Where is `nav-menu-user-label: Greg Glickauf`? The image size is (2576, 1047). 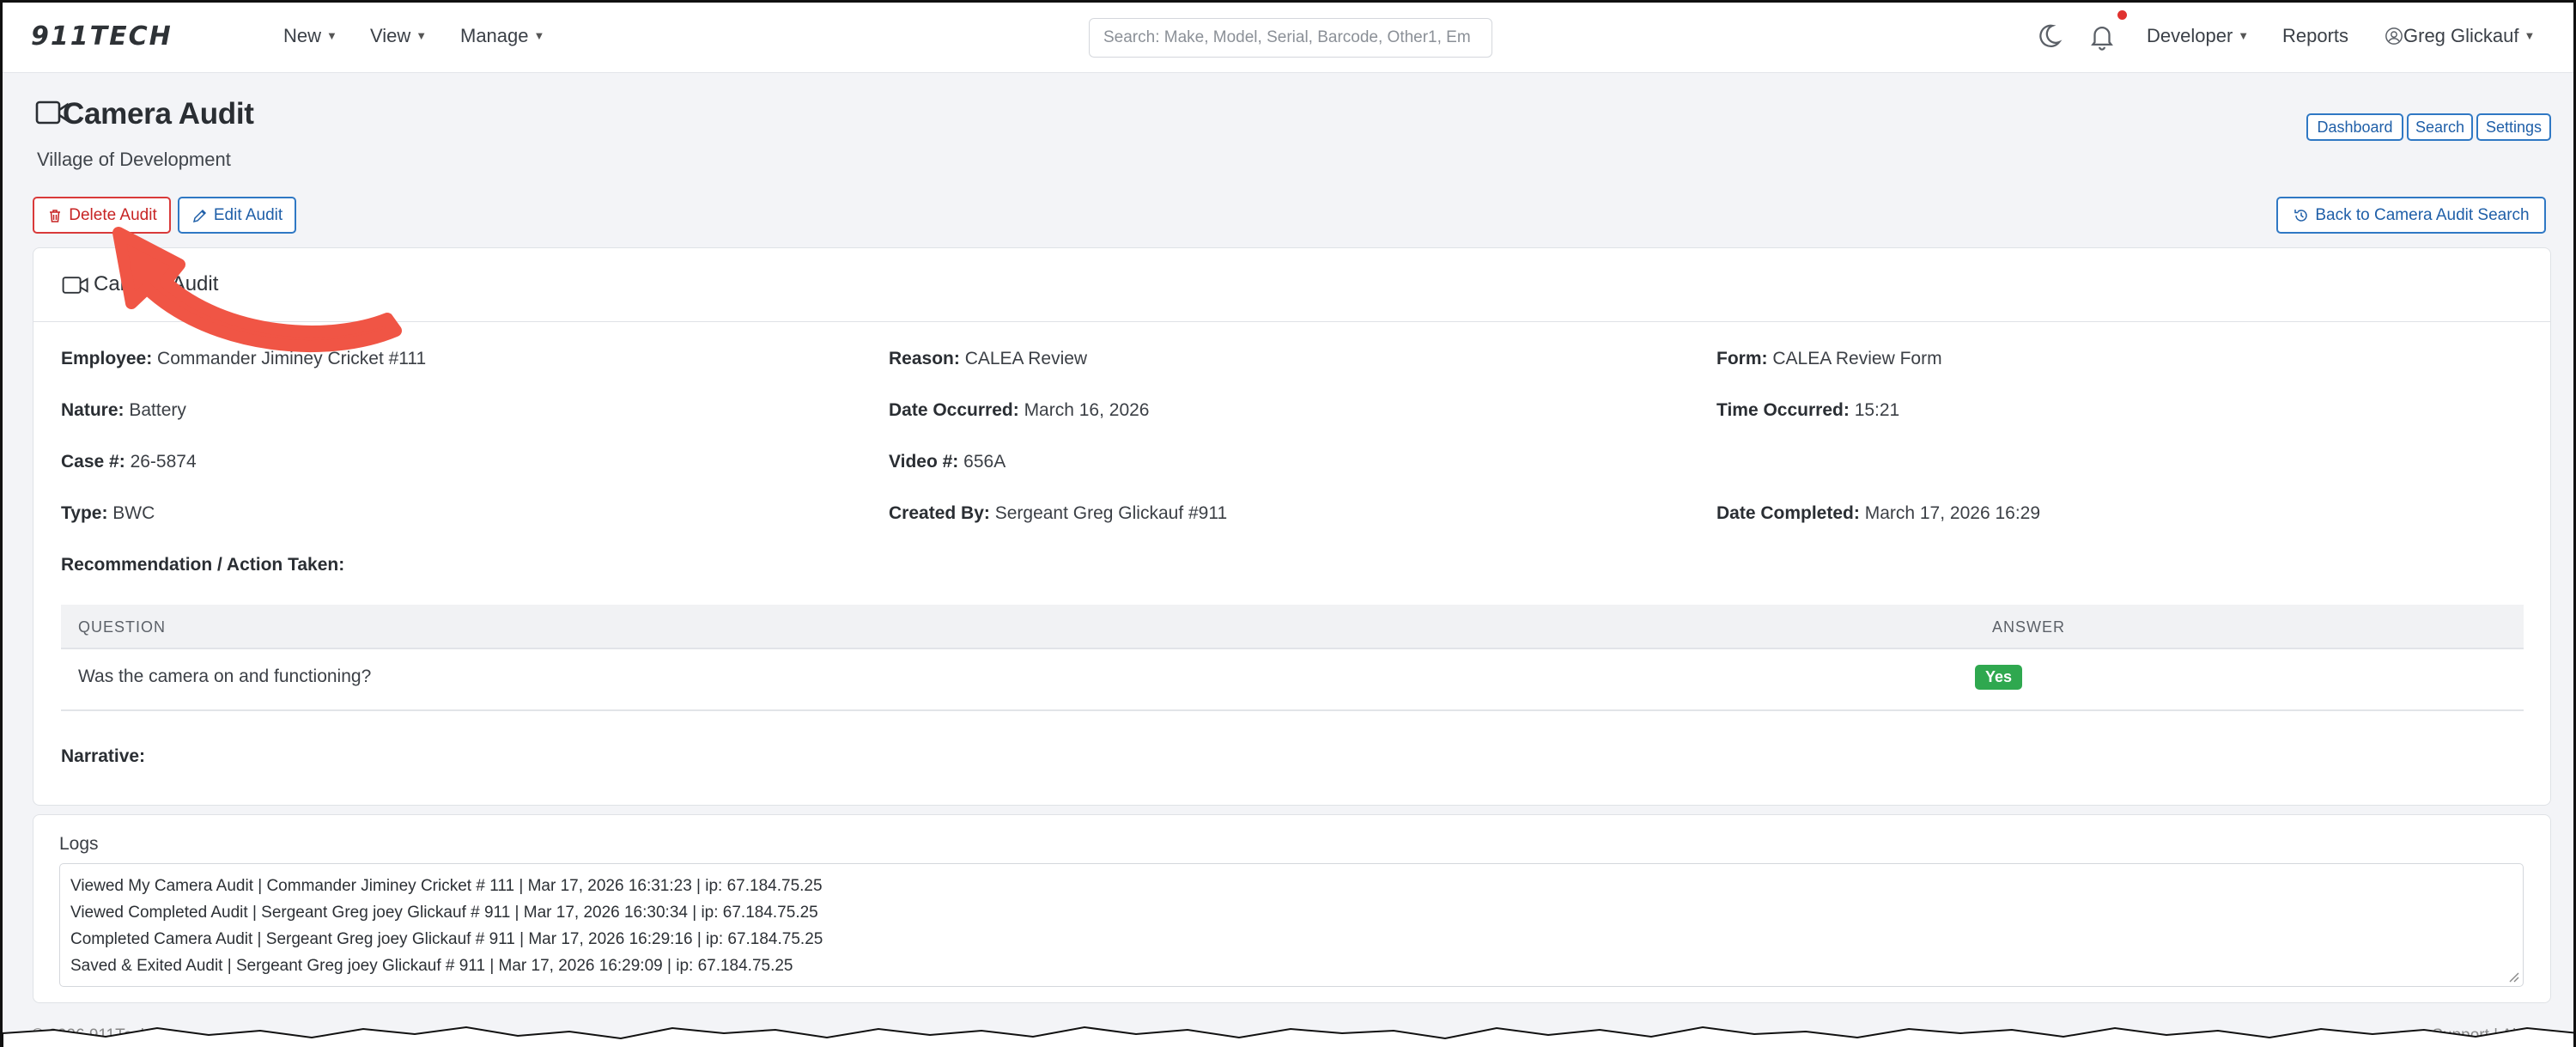
nav-menu-user-label: Greg Glickauf is located at coordinates (2461, 35).